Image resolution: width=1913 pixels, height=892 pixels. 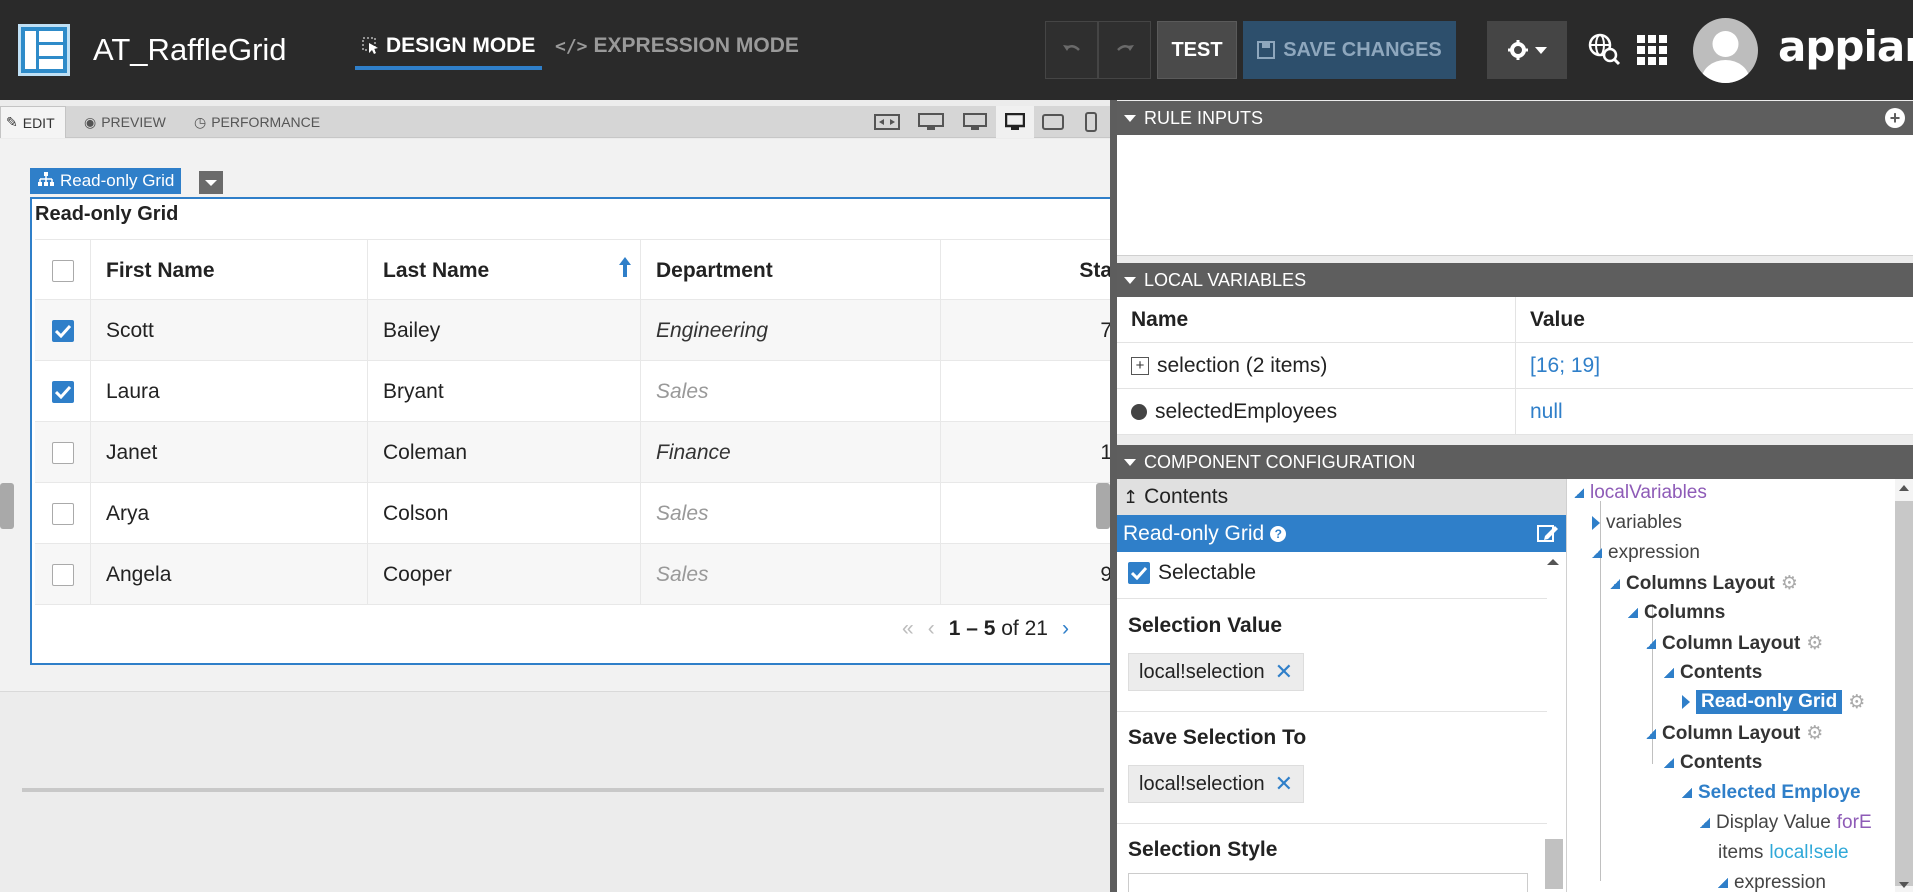 I want to click on tablet-landscape-button, so click(x=1053, y=122).